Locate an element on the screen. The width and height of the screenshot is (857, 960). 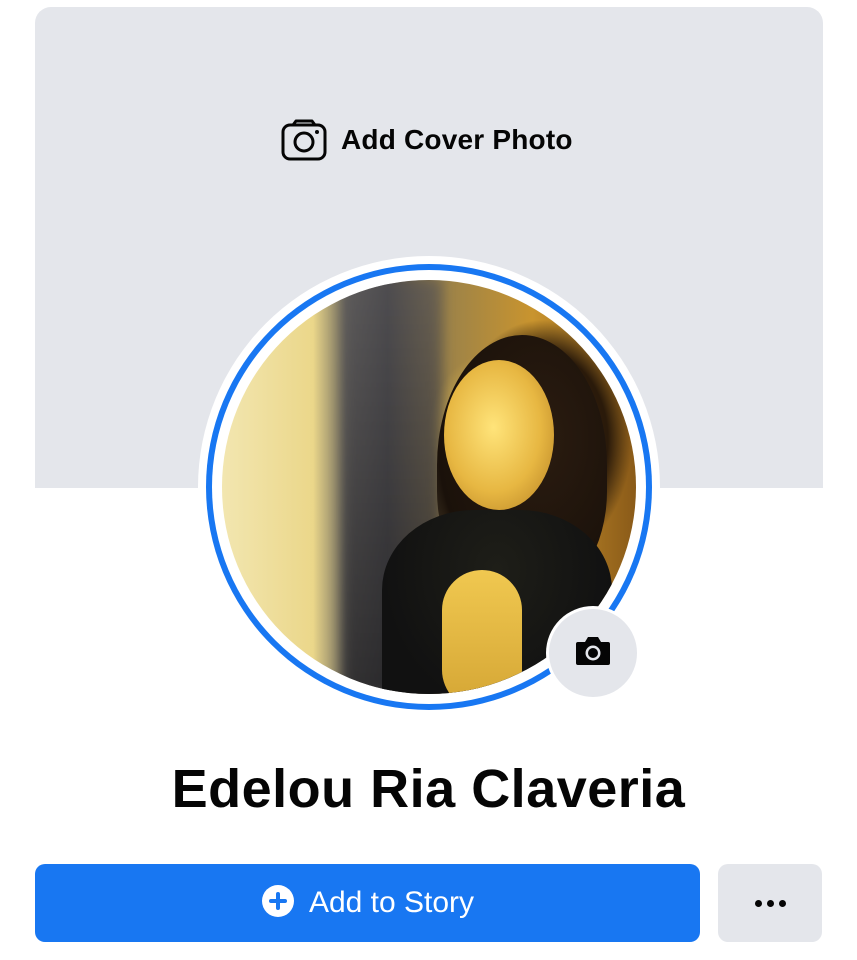
plus-circle-icon is located at coordinates (278, 903).